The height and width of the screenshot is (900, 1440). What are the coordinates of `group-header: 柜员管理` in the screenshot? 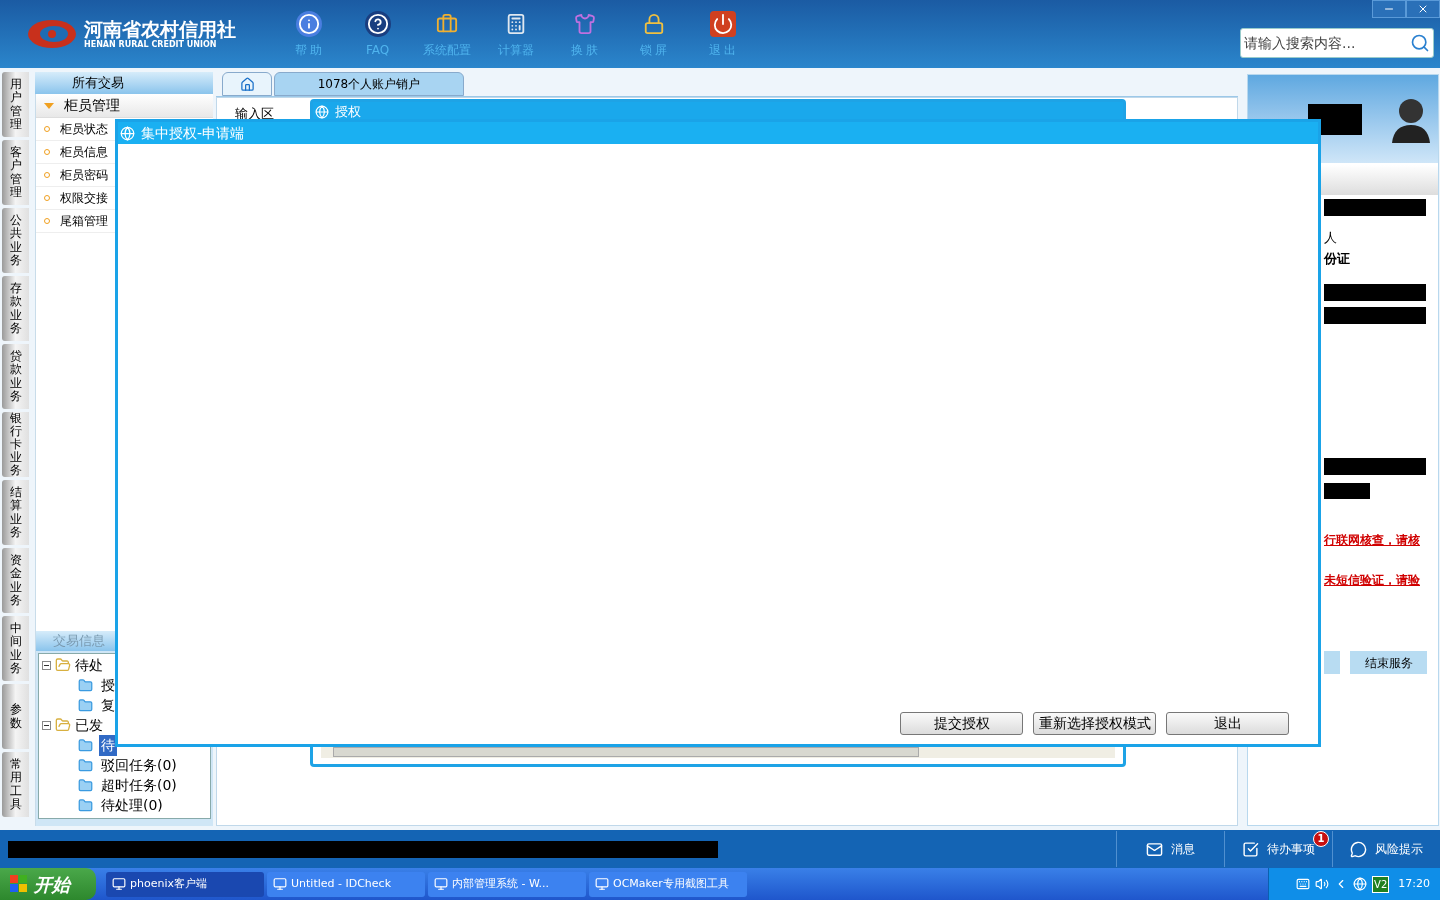 It's located at (124, 106).